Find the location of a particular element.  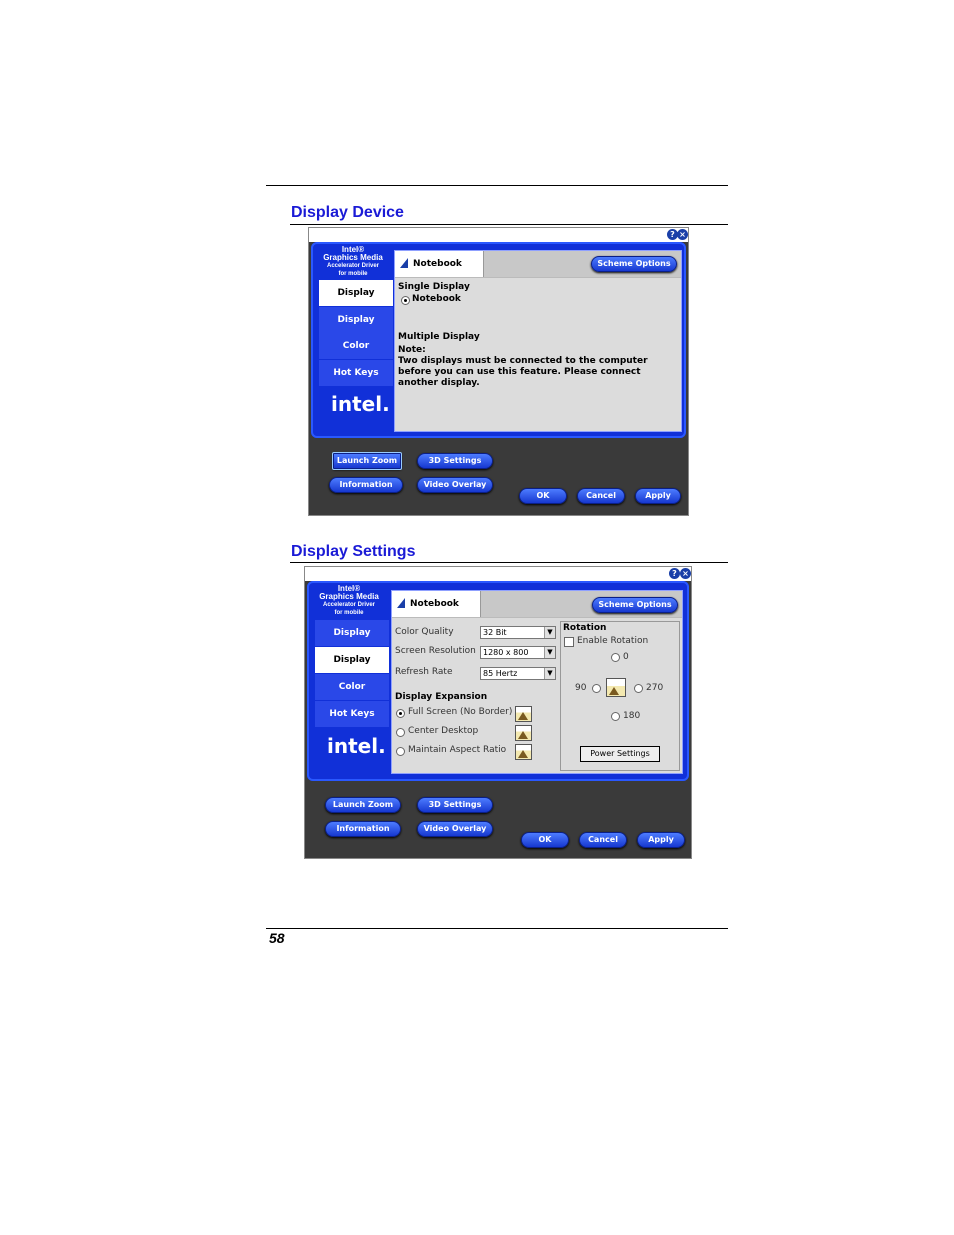

heading-rule-device is located at coordinates (509, 224).